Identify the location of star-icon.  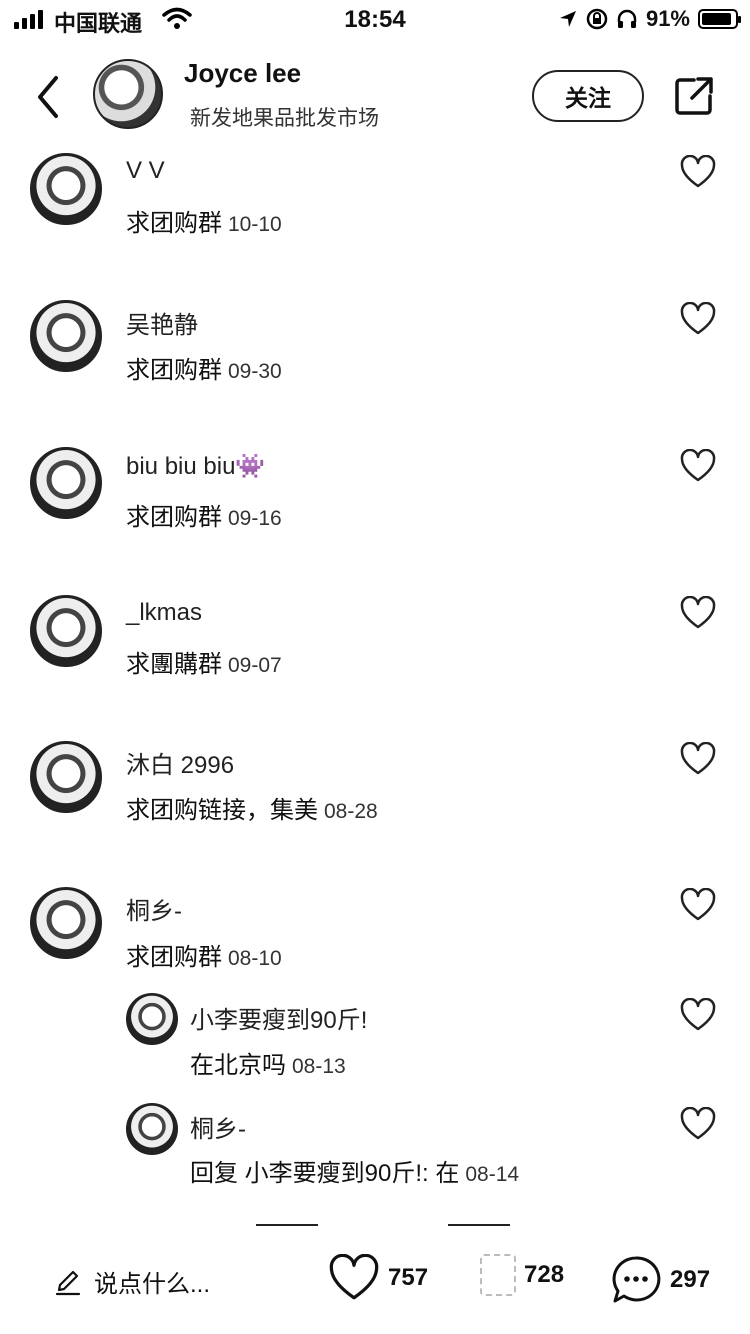
(498, 1275).